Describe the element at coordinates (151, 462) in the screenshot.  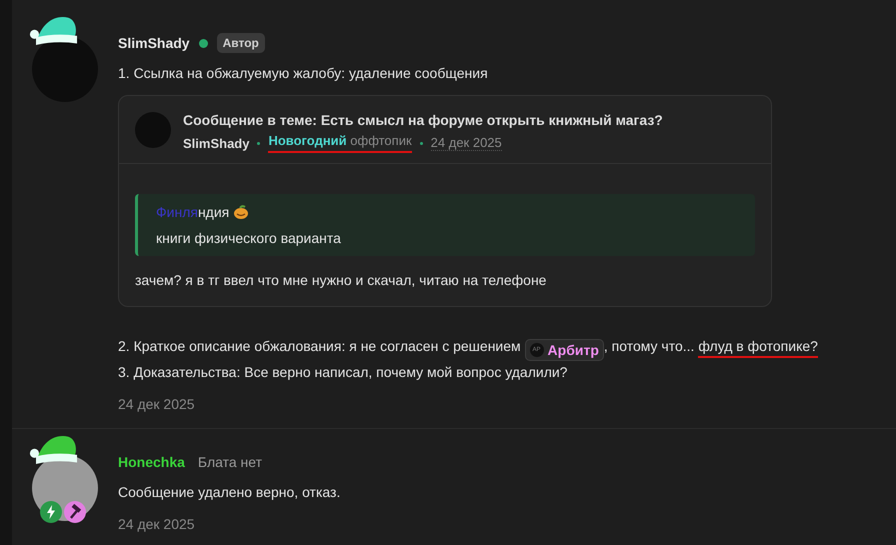
I see `username-link: Honechka` at that location.